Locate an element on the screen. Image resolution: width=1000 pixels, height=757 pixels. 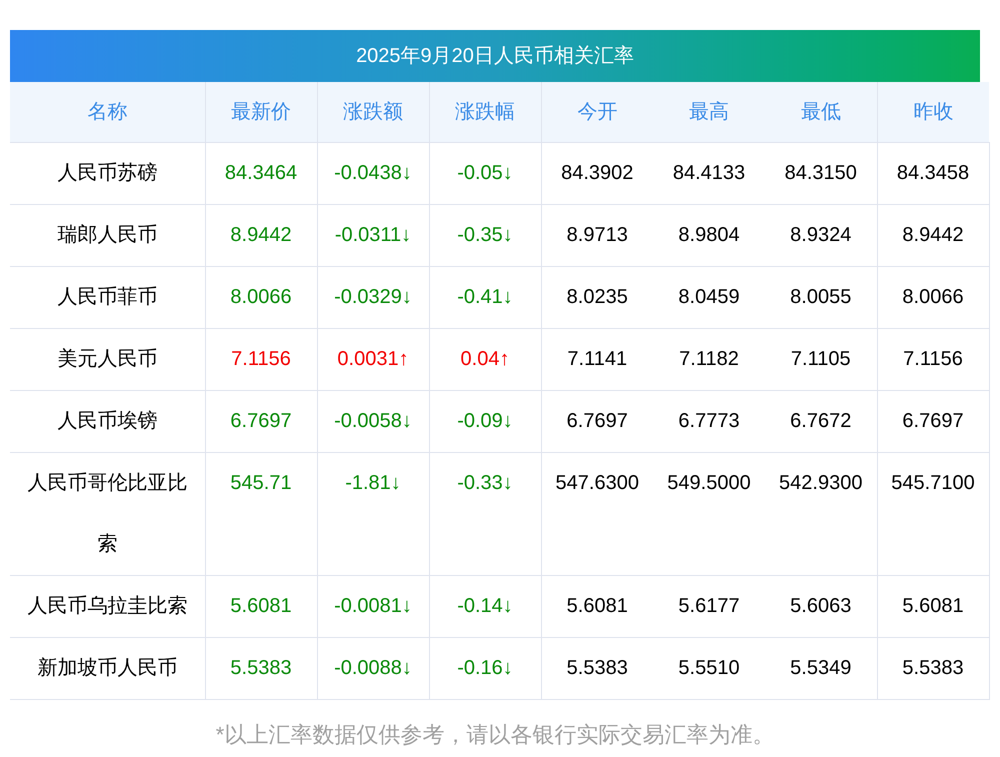
column-header: 涨跌幅 is located at coordinates (485, 112).